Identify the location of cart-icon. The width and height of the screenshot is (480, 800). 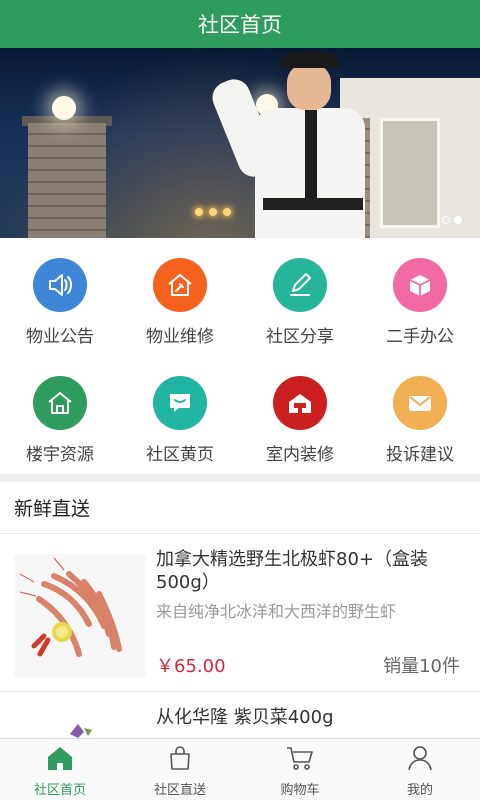
(300, 760).